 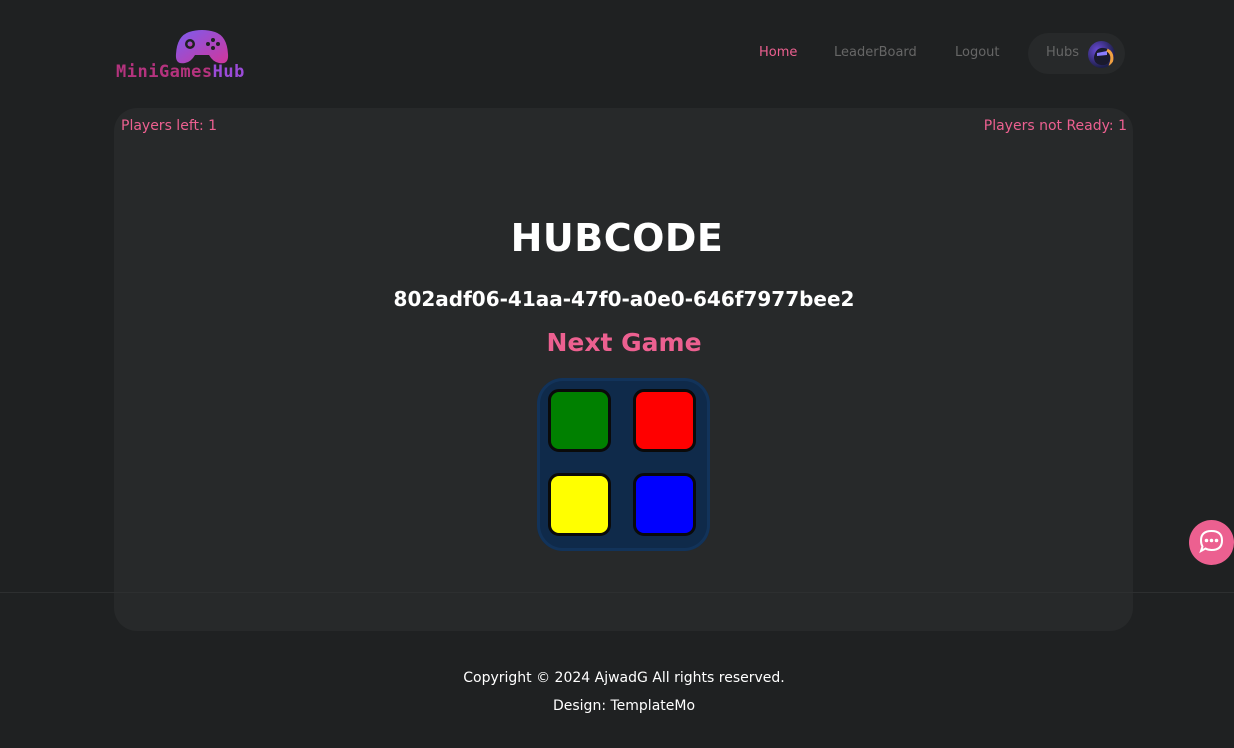 I want to click on players-not-ready-status: Players not Ready: 1, so click(x=1055, y=126).